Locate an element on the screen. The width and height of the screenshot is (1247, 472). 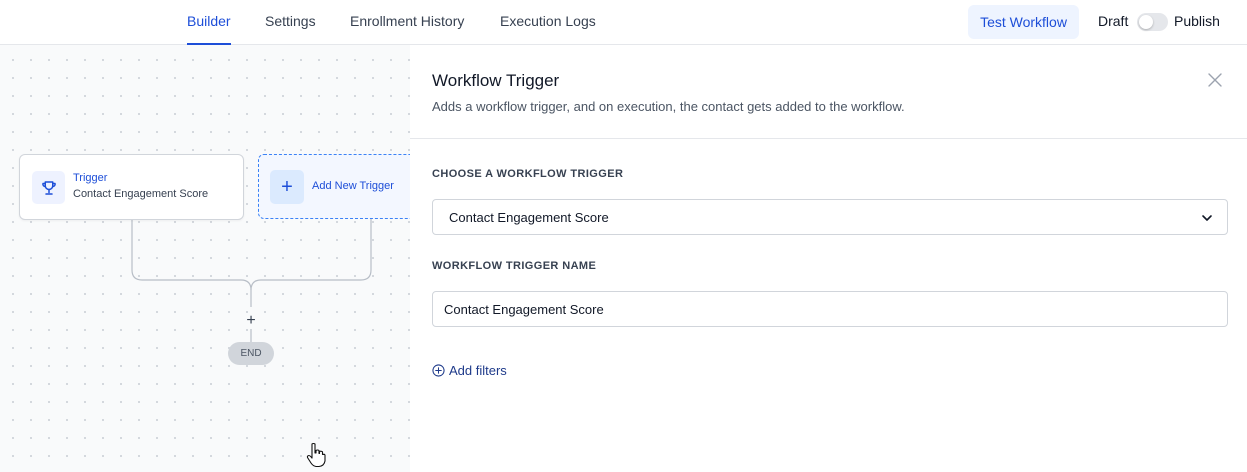
tab-settings: Settings is located at coordinates (290, 21).